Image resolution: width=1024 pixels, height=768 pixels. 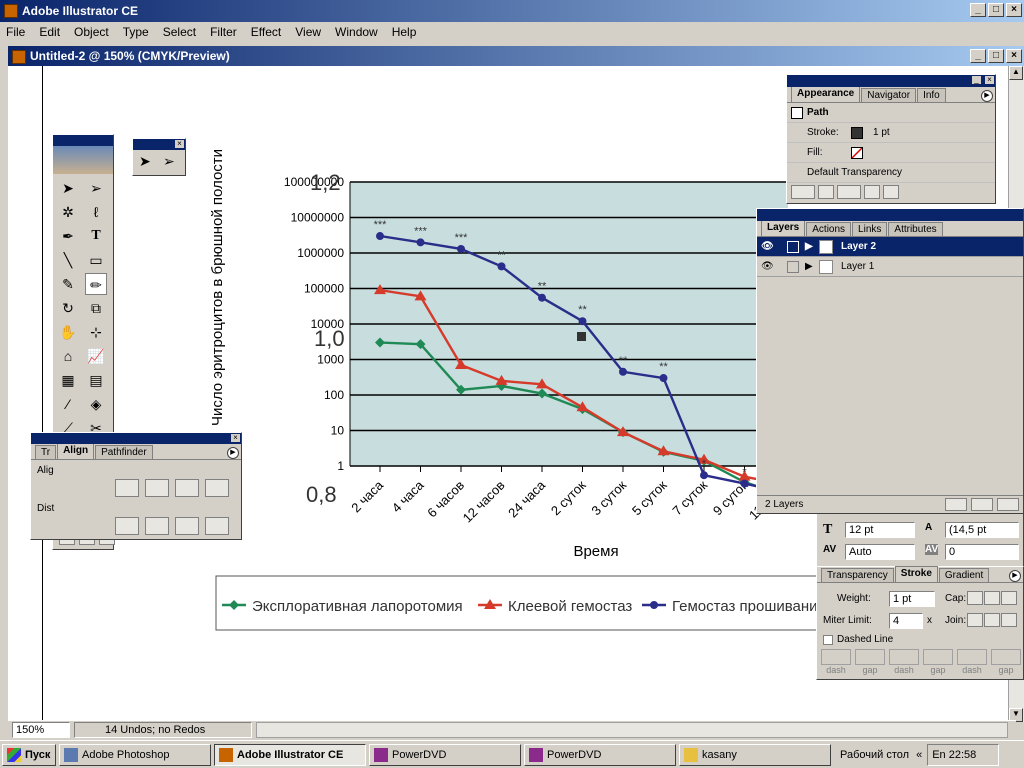 What do you see at coordinates (127, 488) in the screenshot?
I see `align-right-button` at bounding box center [127, 488].